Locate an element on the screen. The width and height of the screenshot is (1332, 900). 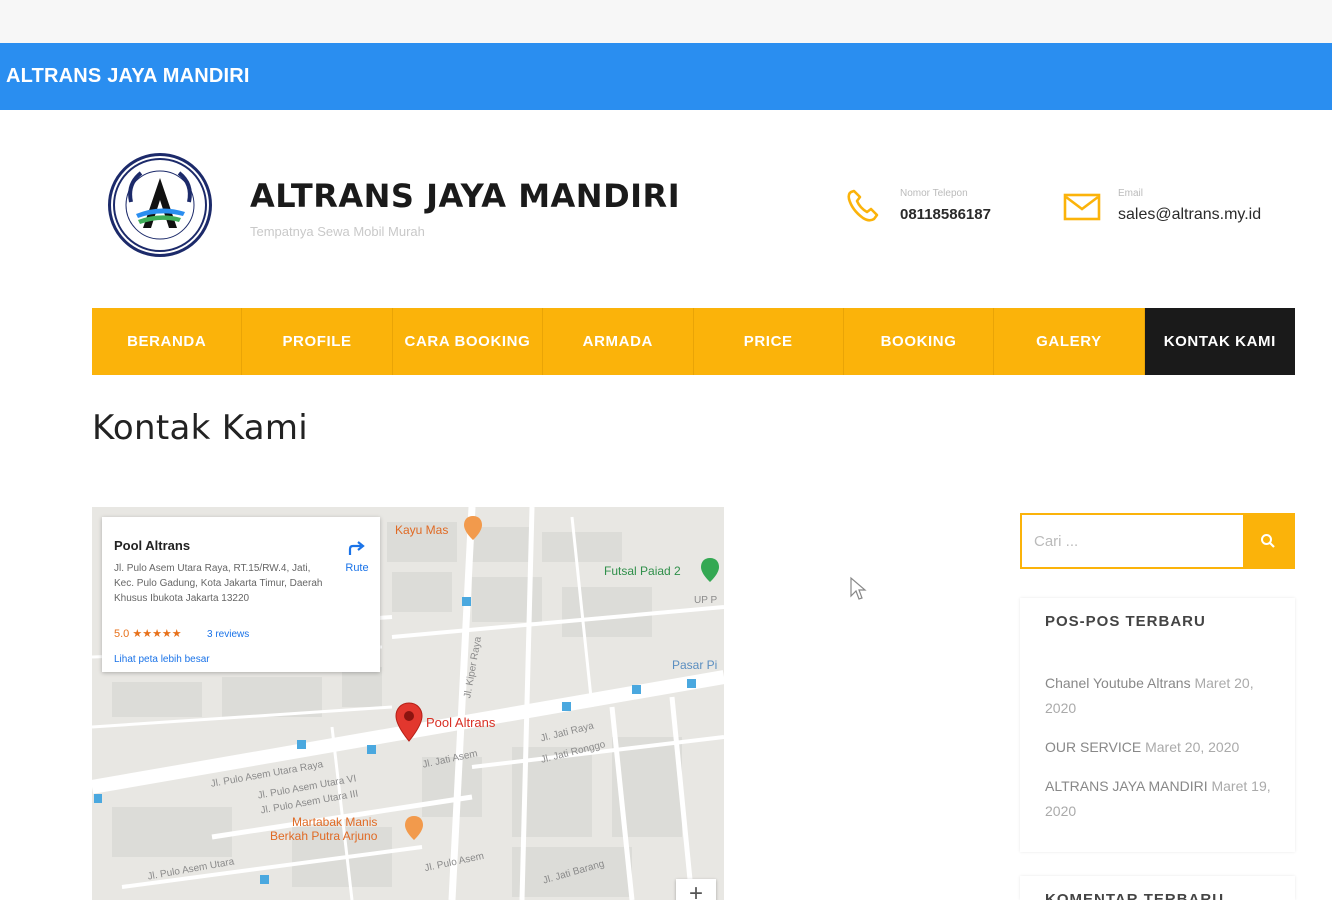
search-form is located at coordinates (1157, 541).